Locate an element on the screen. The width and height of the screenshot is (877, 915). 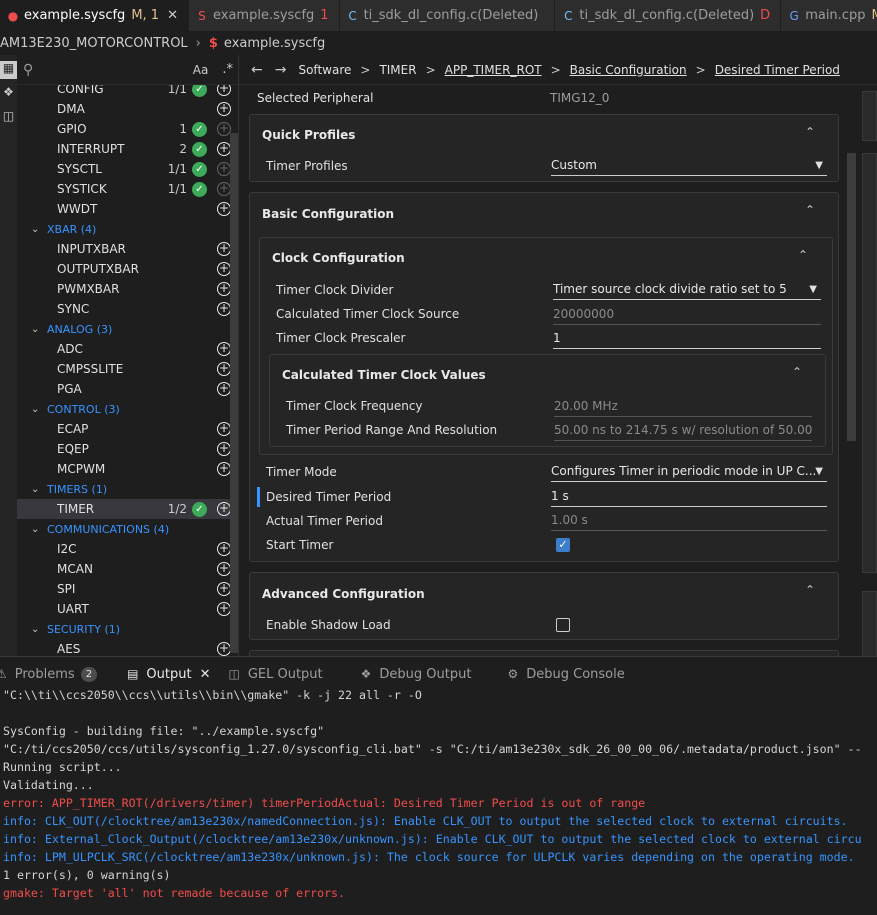
breadcrumb-project: AM13E230_MOTORCONTROL is located at coordinates (94, 43).